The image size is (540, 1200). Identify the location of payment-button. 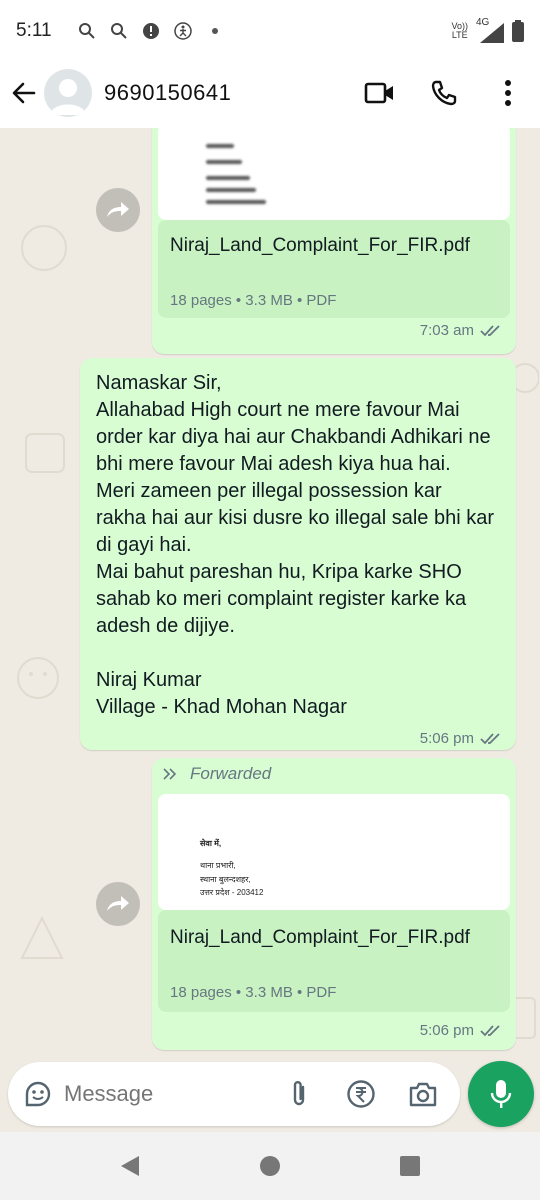
(361, 1094).